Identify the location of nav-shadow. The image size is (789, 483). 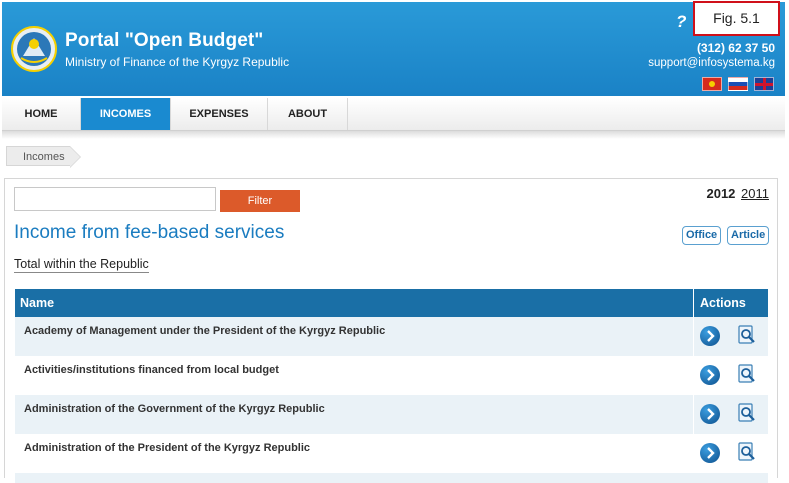
(393, 135).